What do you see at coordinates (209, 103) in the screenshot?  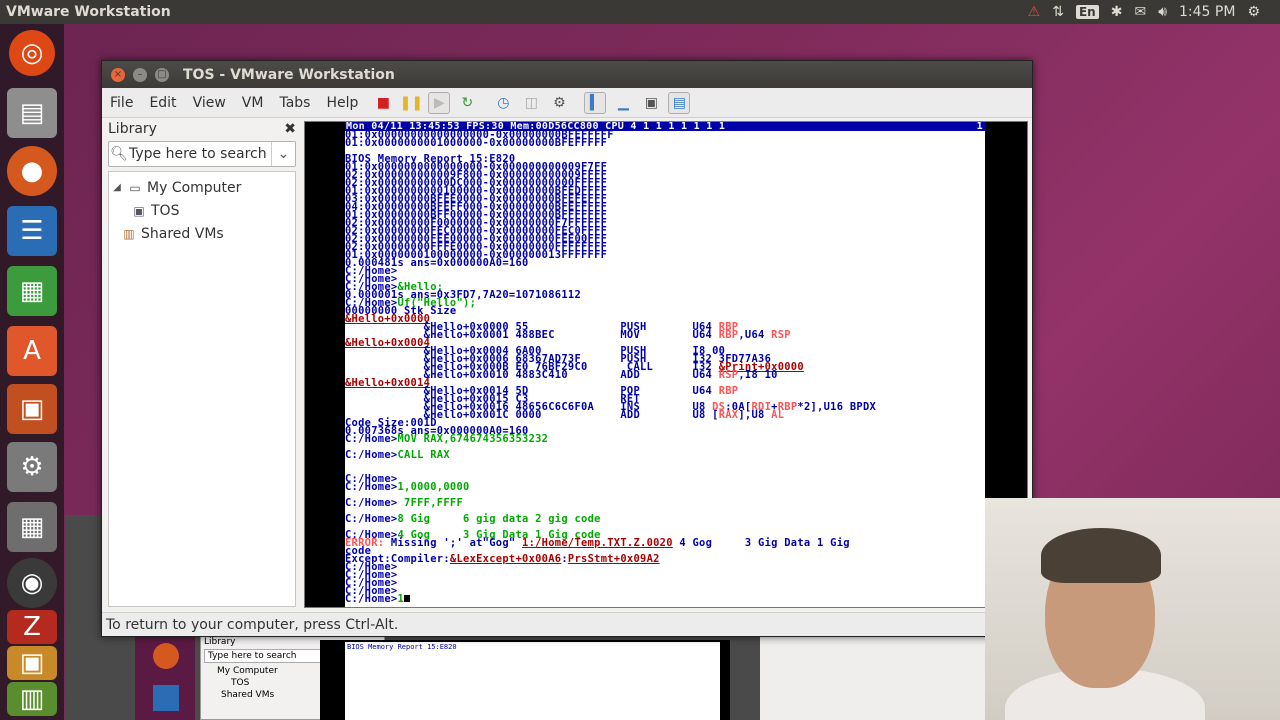 I see `menu-view: View` at bounding box center [209, 103].